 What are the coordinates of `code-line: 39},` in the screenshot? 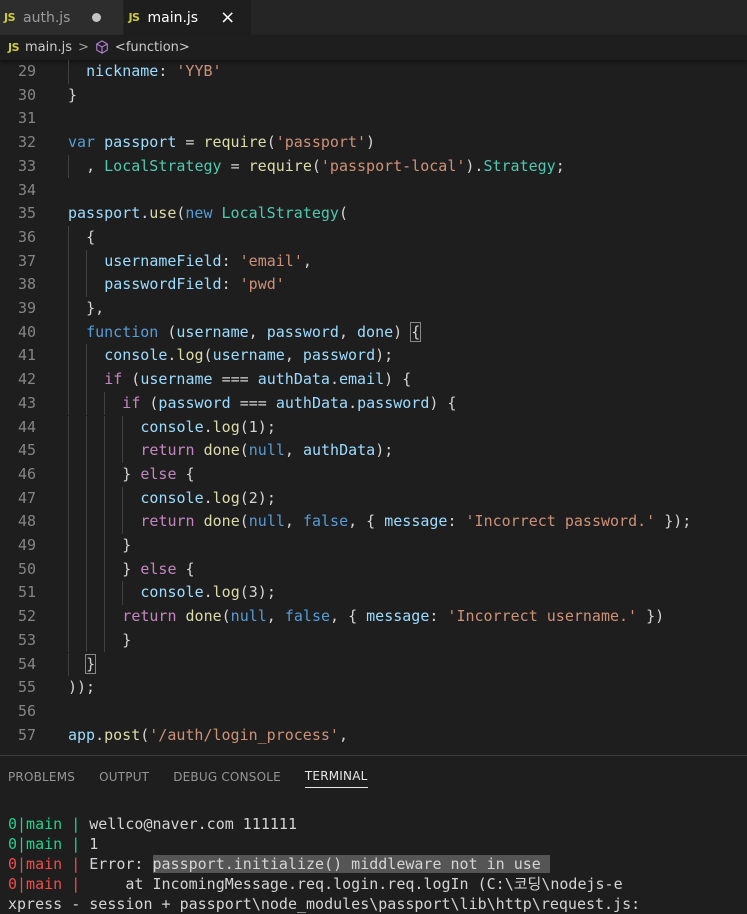 It's located at (373, 309).